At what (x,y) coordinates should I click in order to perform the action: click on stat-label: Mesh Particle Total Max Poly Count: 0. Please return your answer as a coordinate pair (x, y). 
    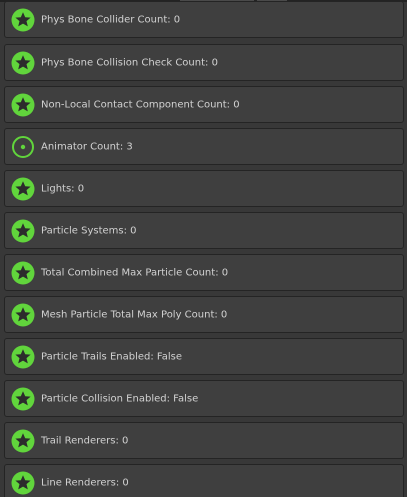
    Looking at the image, I should click on (134, 314).